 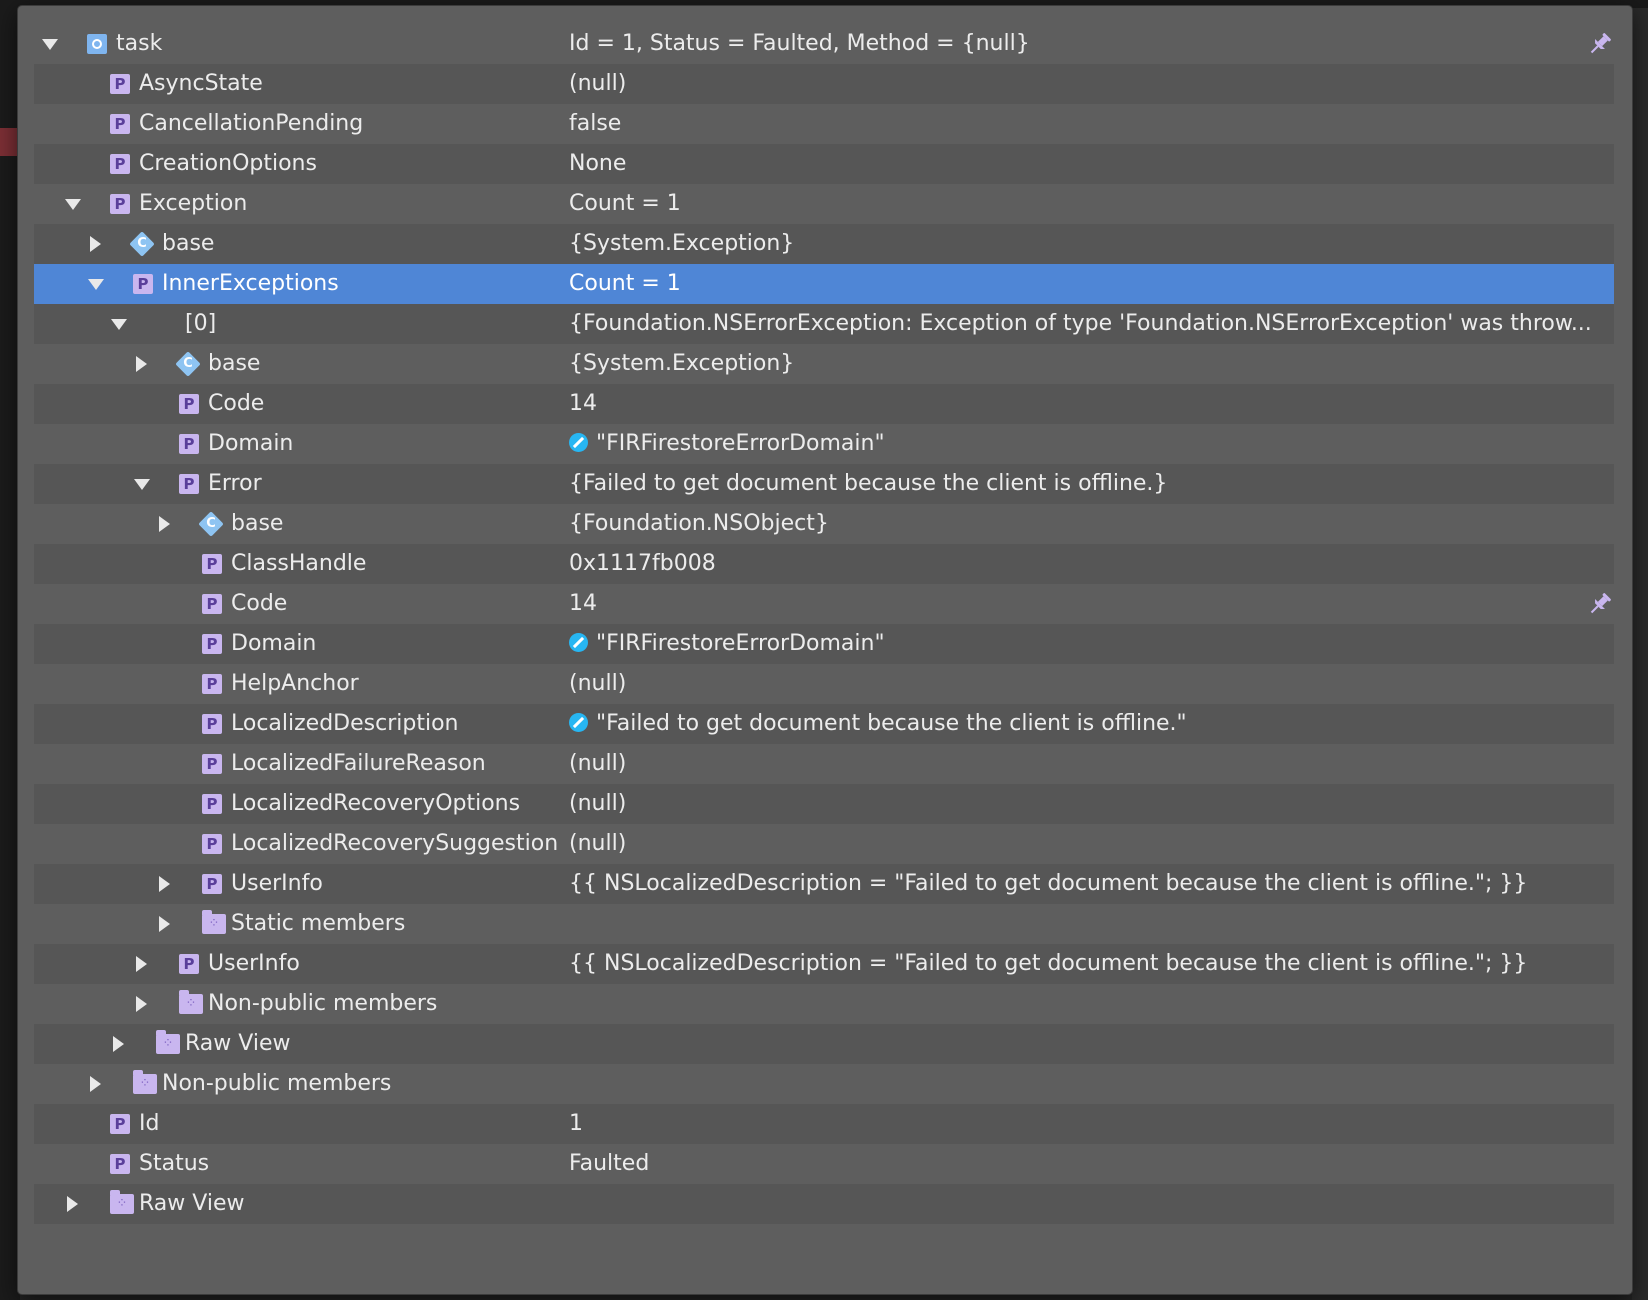 What do you see at coordinates (824, 844) in the screenshot?
I see `tree-row: P LocalizedRecoverySuggestion (null)` at bounding box center [824, 844].